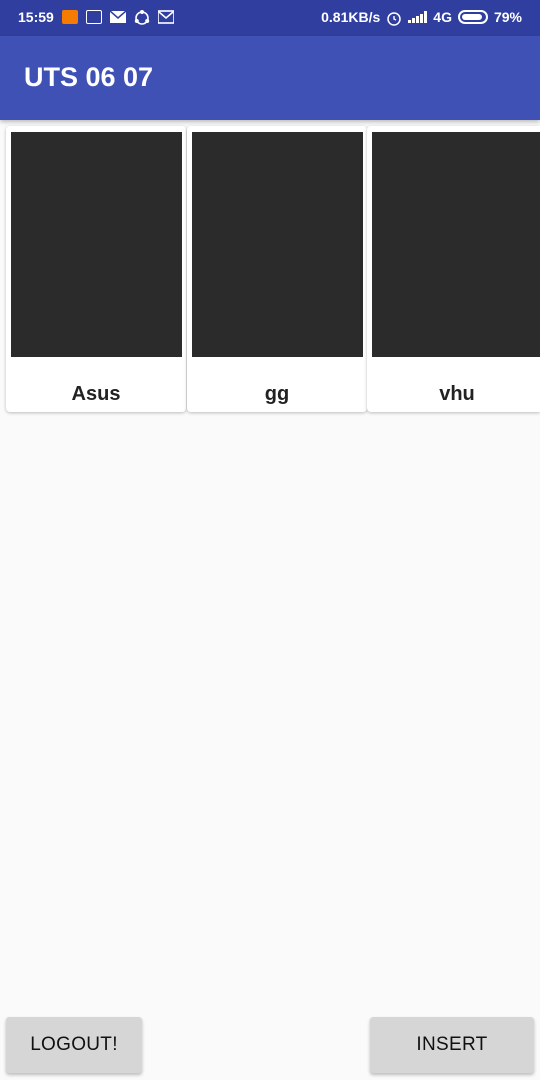 The height and width of the screenshot is (1080, 540). Describe the element at coordinates (452, 1045) in the screenshot. I see `insert-button: INSERT` at that location.